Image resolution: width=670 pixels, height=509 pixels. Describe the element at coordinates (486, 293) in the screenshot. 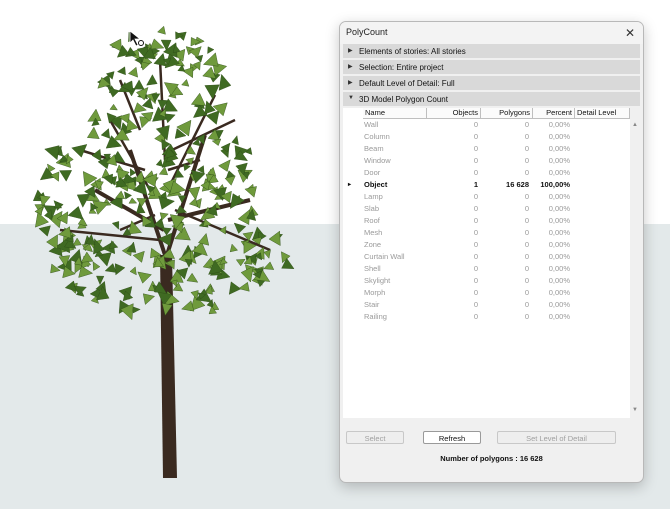

I see `table-row: Morph 0 0 0,00%` at that location.